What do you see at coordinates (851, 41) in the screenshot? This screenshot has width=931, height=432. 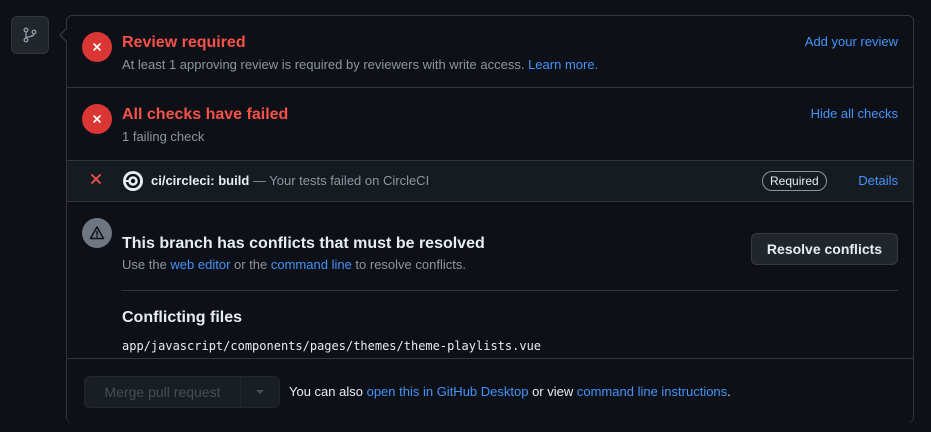 I see `add-review-link: Add your review` at bounding box center [851, 41].